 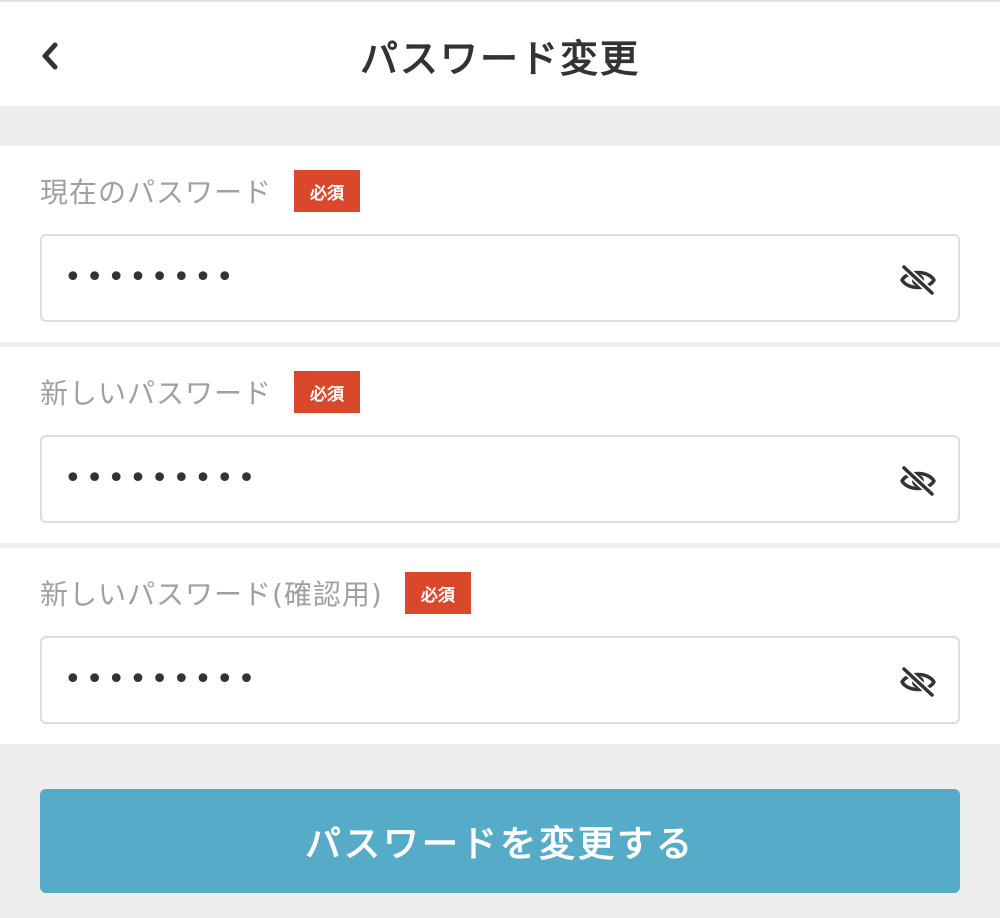 I want to click on current-password-input: ••••••••, so click(x=500, y=278).